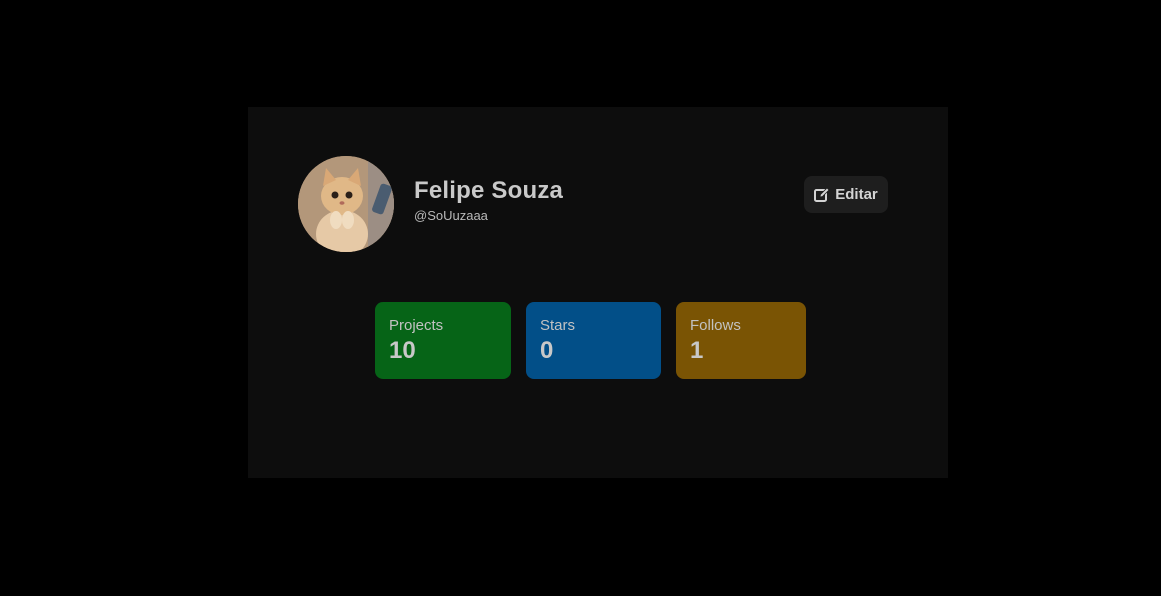  Describe the element at coordinates (593, 340) in the screenshot. I see `stat-stars: Stars 0` at that location.